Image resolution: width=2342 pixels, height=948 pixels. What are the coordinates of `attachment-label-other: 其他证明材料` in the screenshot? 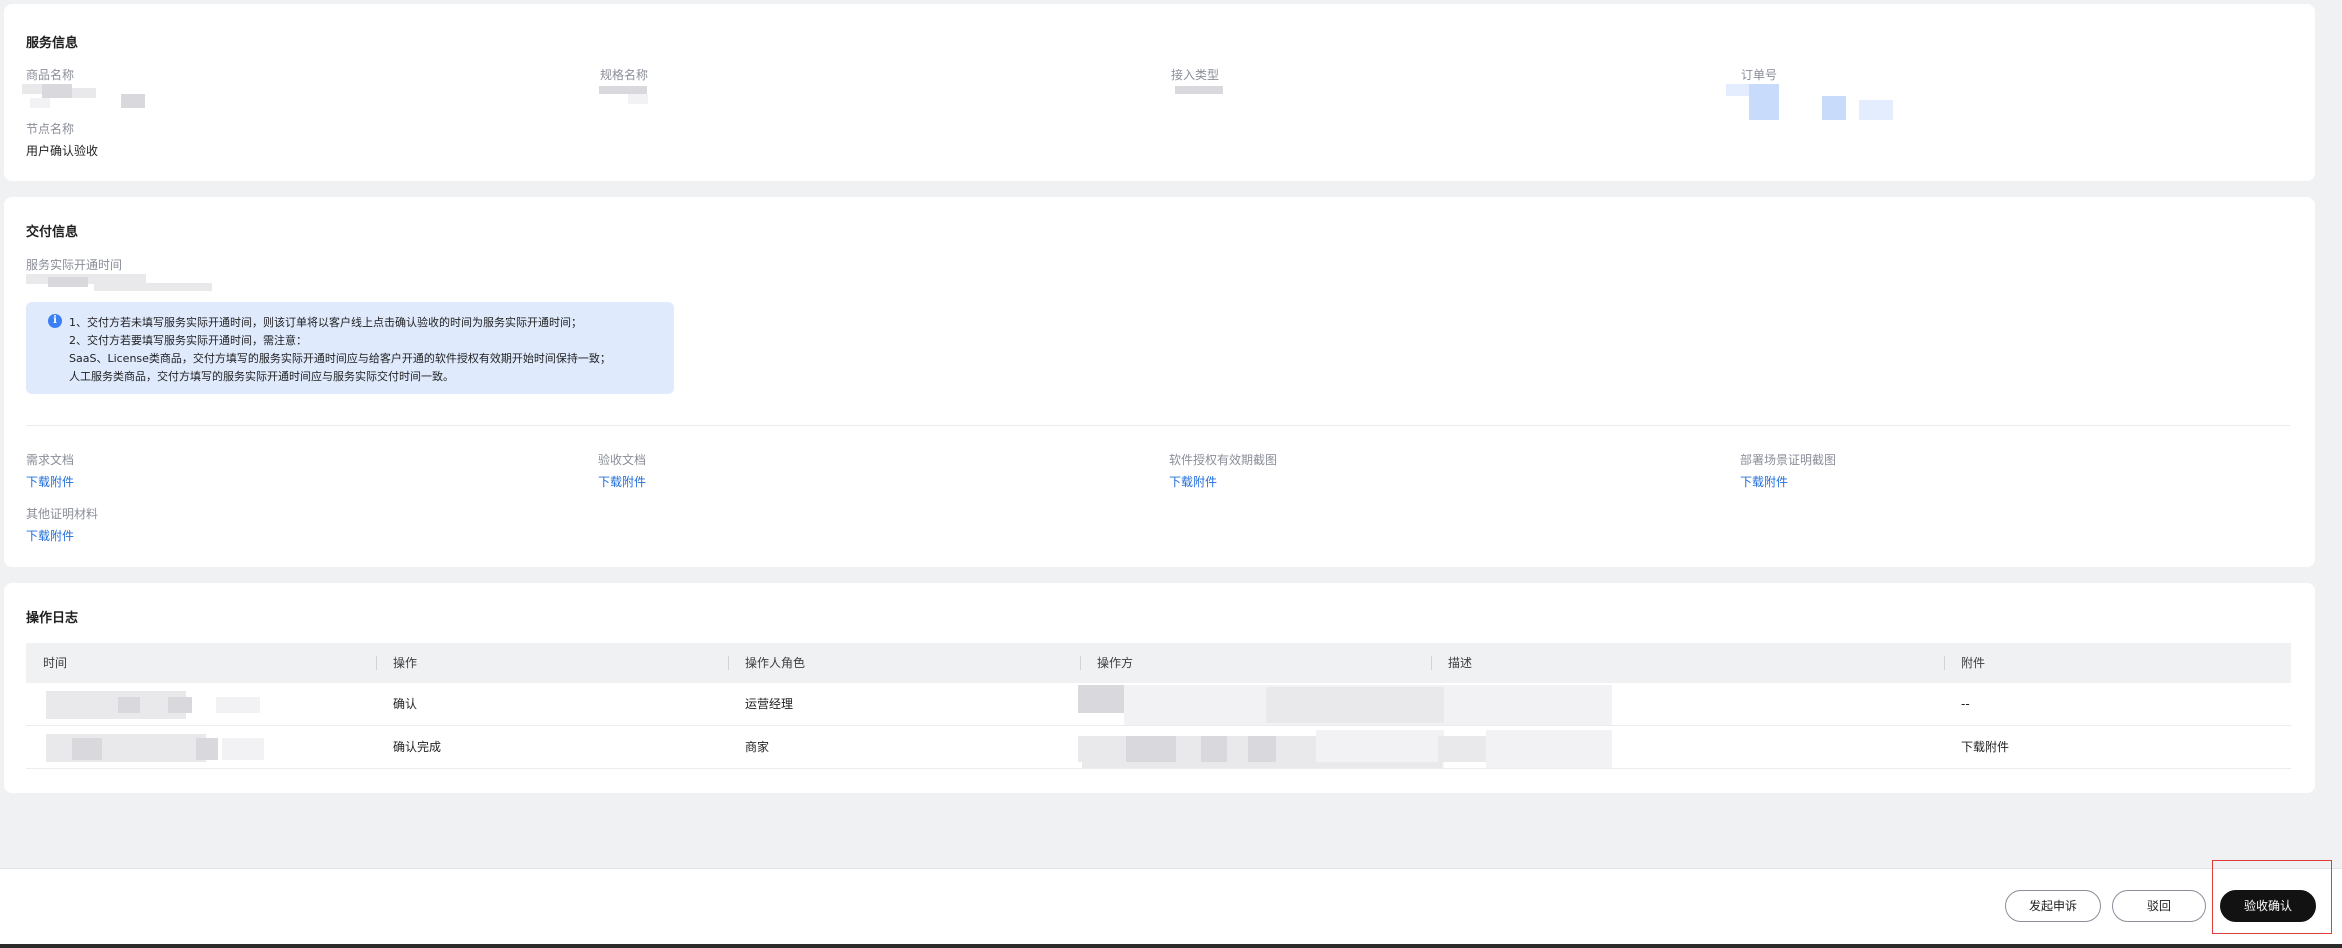 It's located at (62, 514).